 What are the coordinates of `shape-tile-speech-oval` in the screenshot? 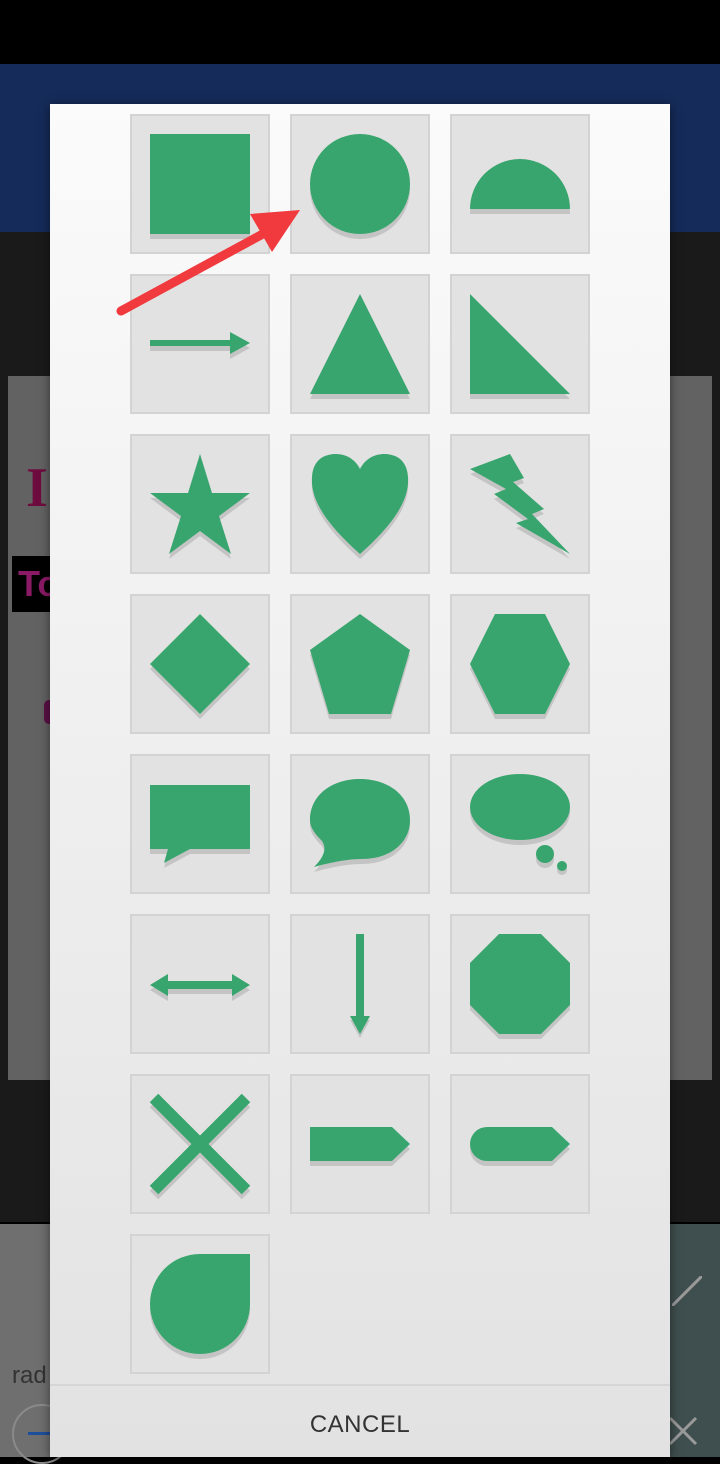 It's located at (360, 824).